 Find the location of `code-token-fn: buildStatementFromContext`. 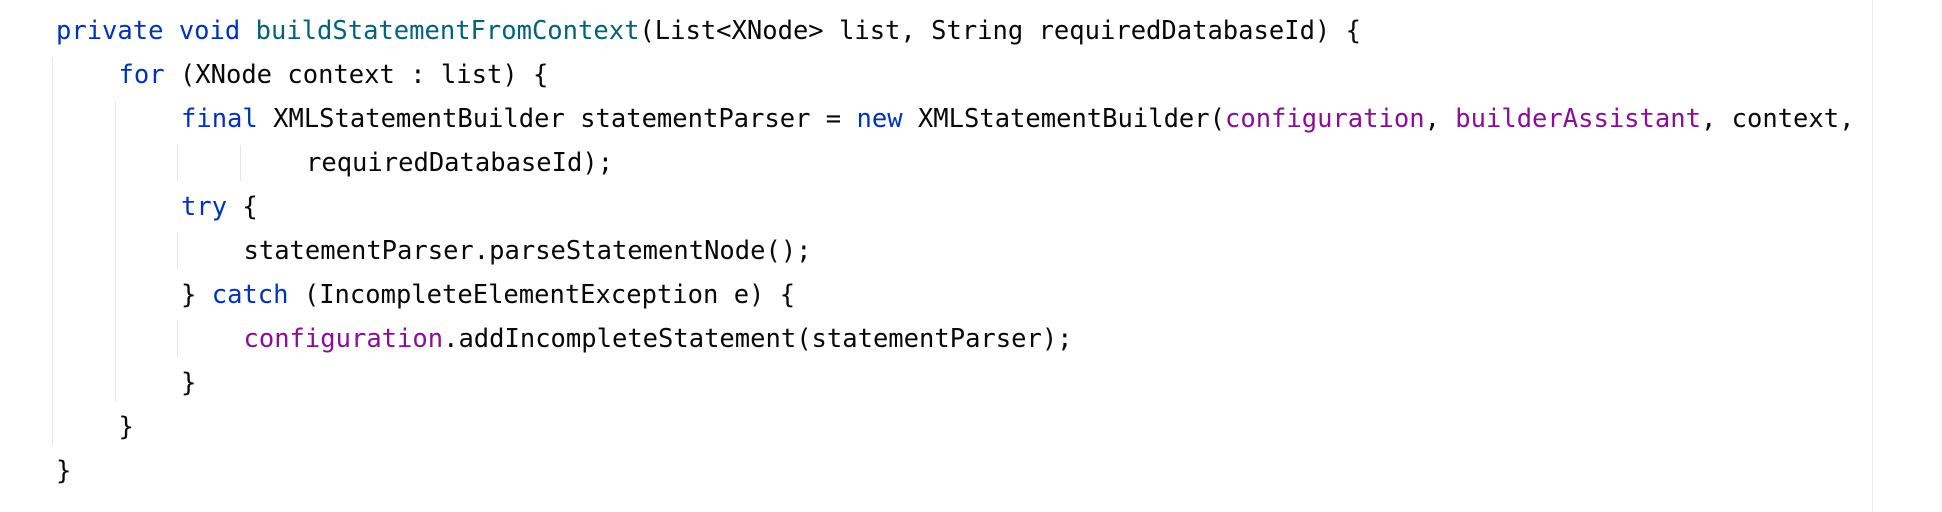

code-token-fn: buildStatementFromContext is located at coordinates (447, 31).